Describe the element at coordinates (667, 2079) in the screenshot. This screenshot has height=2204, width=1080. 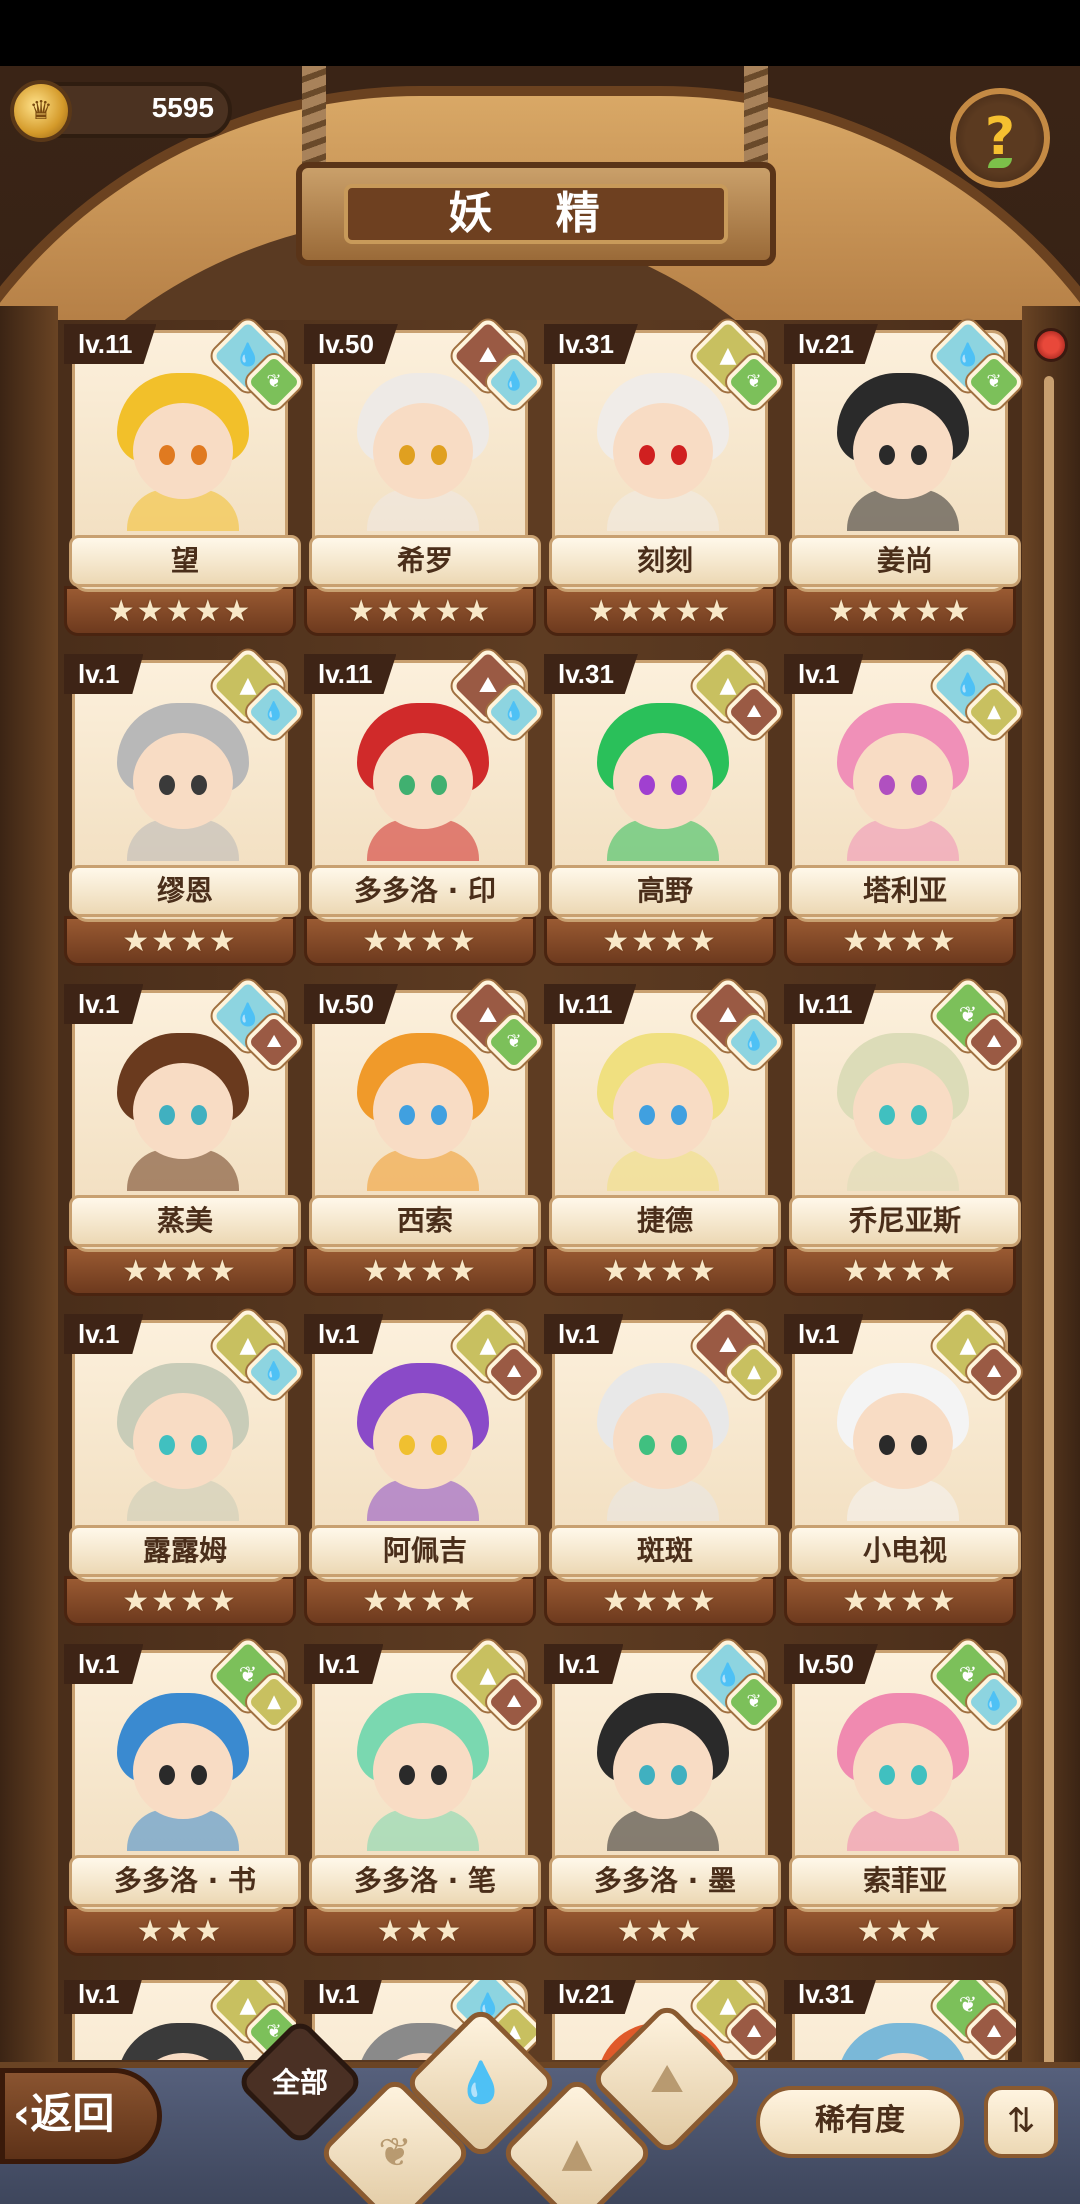
I see `mountain-icon: ⛰` at that location.